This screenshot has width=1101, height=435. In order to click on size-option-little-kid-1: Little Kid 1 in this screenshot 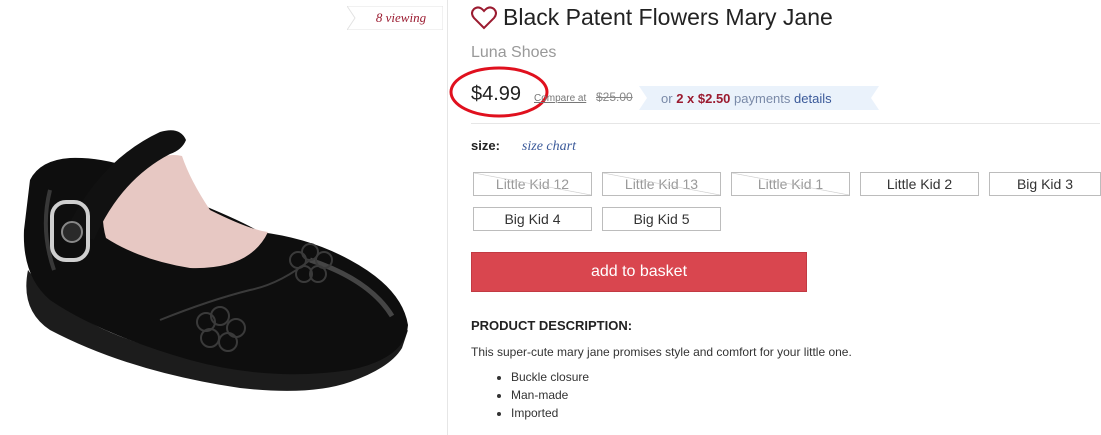, I will do `click(790, 184)`.